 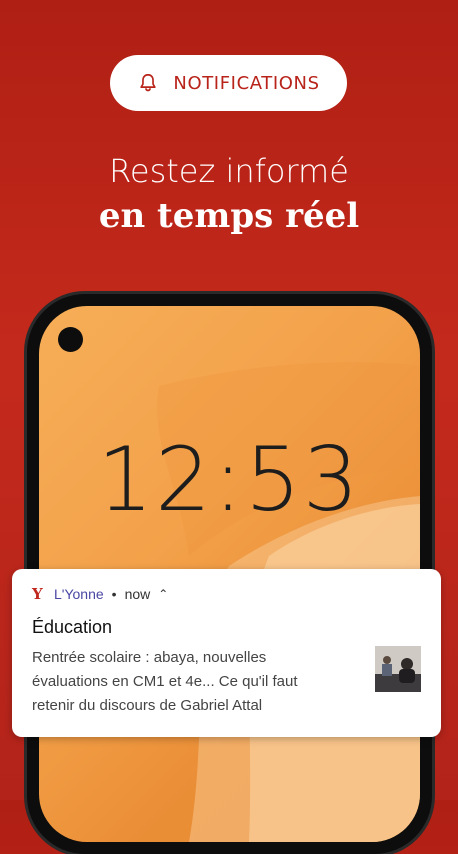 I want to click on app-logo-icon: Y, so click(x=37, y=594).